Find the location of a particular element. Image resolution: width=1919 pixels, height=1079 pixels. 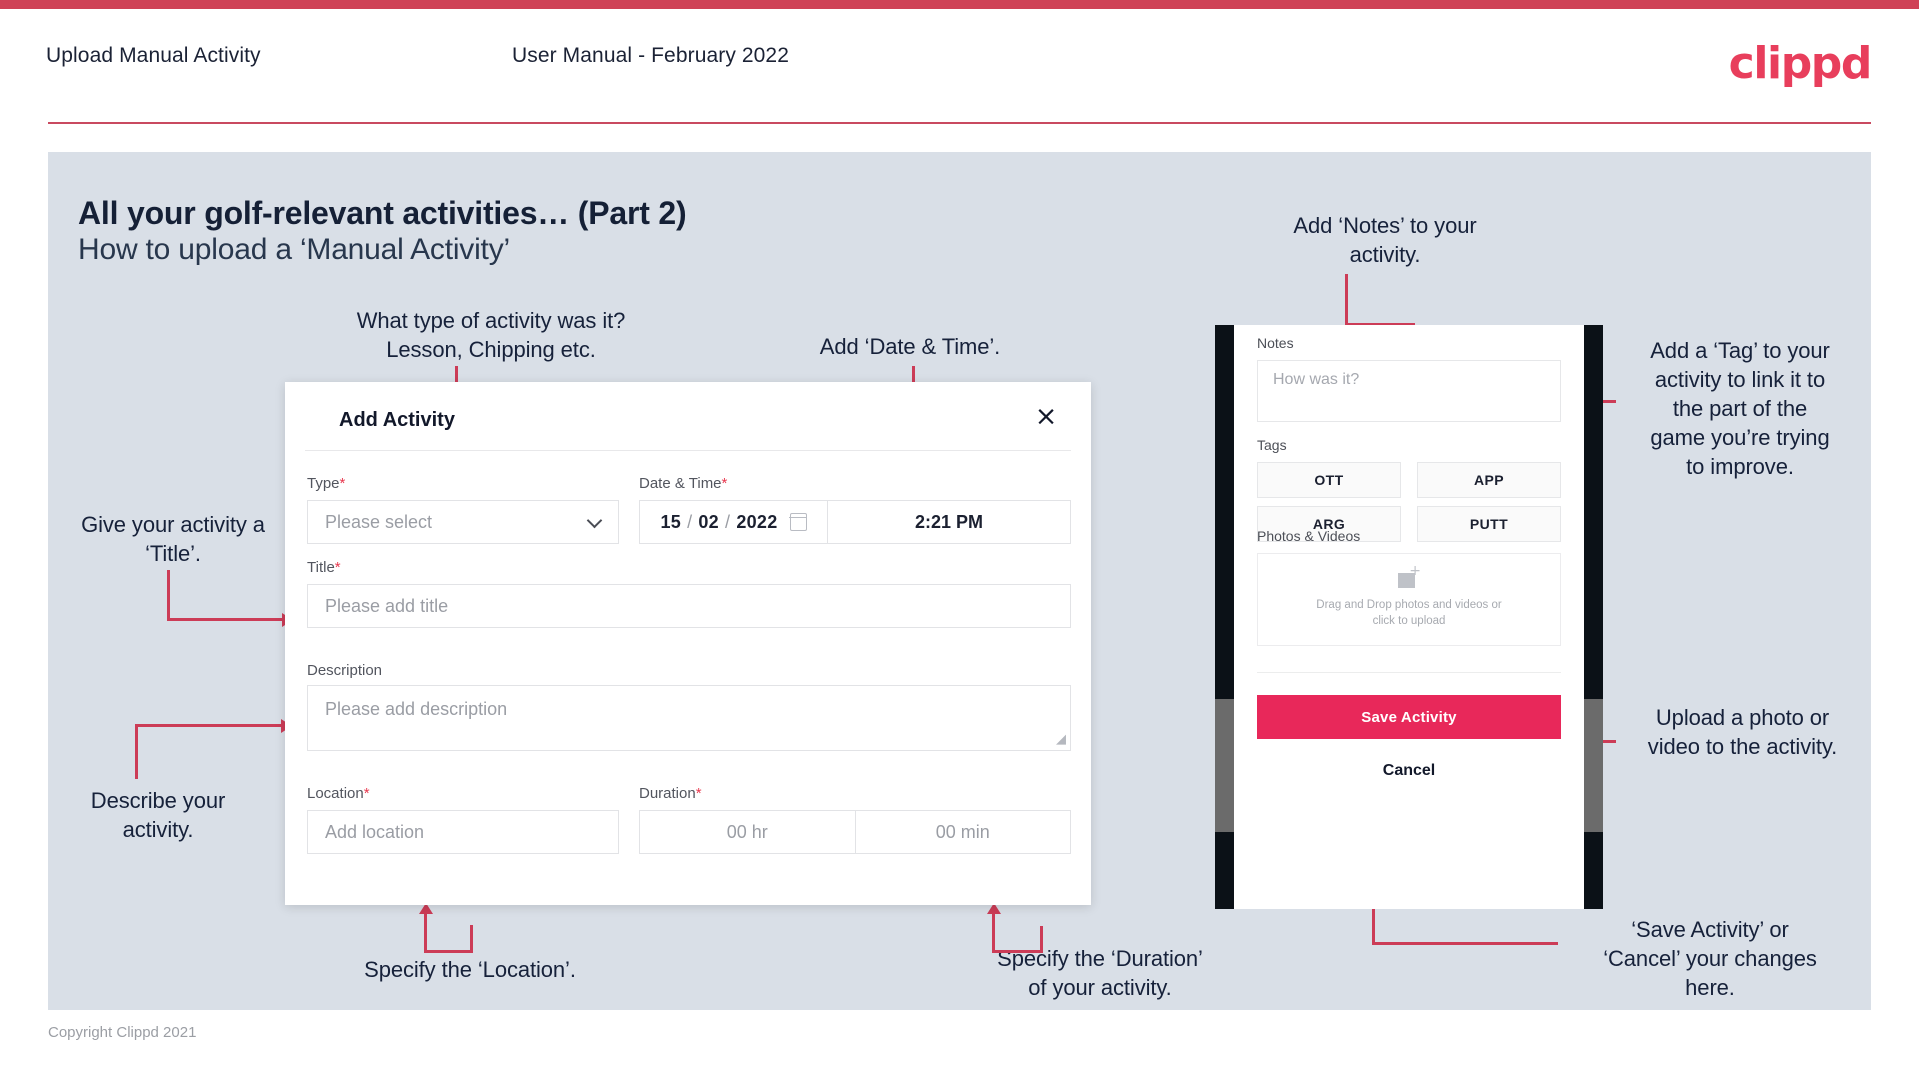

phone-frame-right is located at coordinates (1593, 617).